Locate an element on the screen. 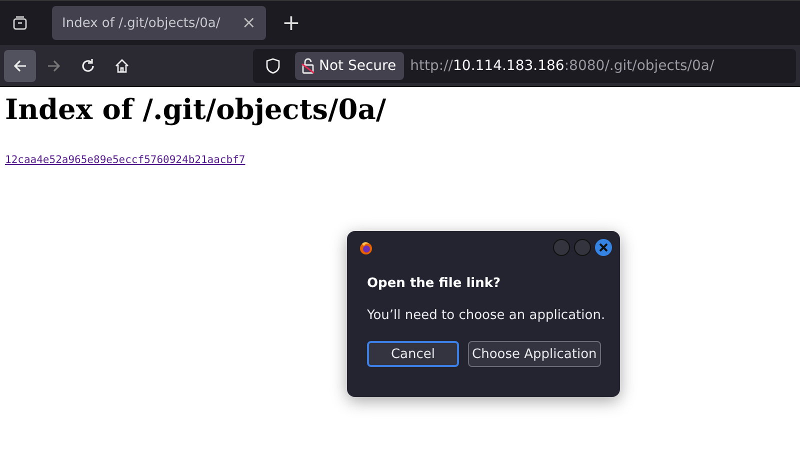  home-icon is located at coordinates (122, 66).